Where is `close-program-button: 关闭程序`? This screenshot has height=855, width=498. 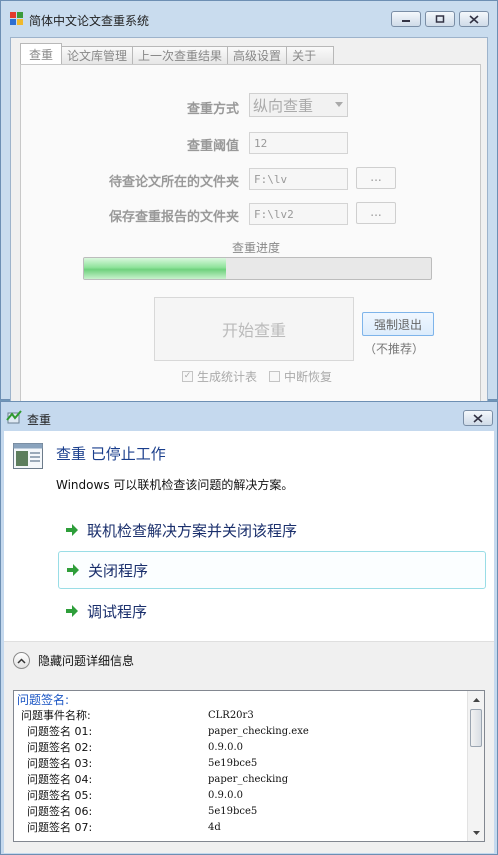 close-program-button: 关闭程序 is located at coordinates (272, 570).